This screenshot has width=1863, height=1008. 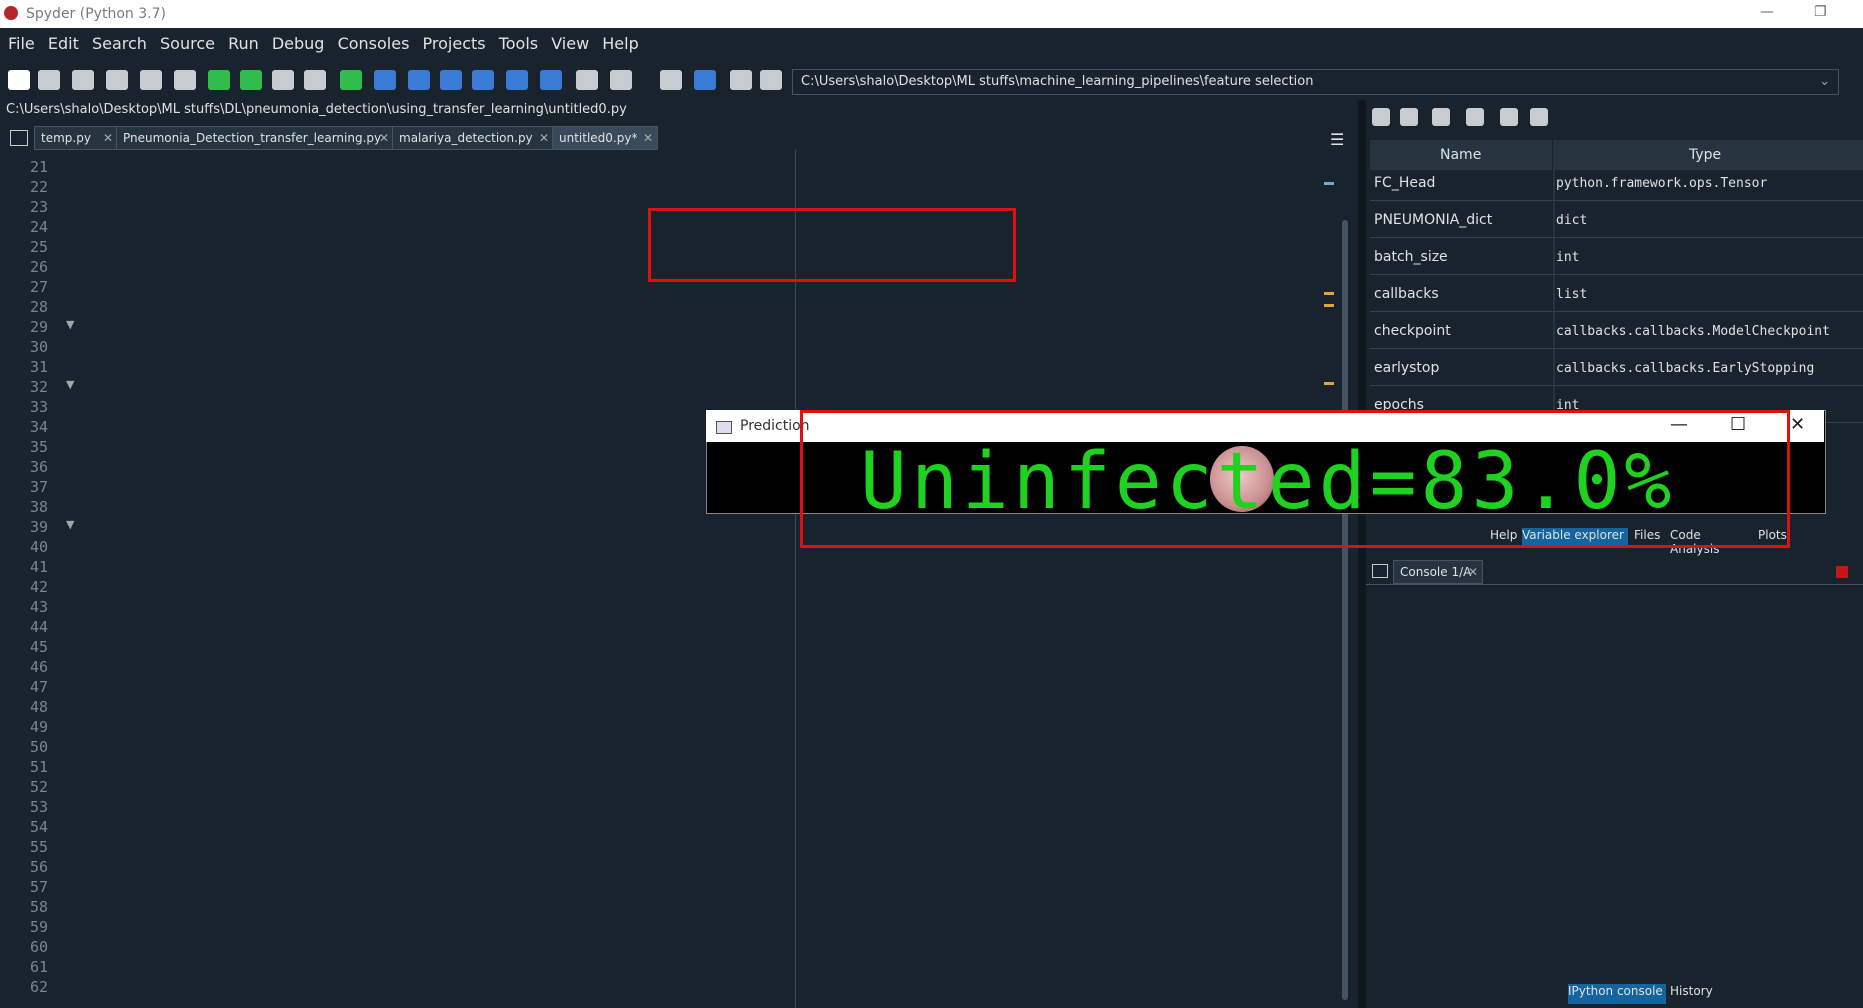 I want to click on menu-consoles: Consoles, so click(x=374, y=43).